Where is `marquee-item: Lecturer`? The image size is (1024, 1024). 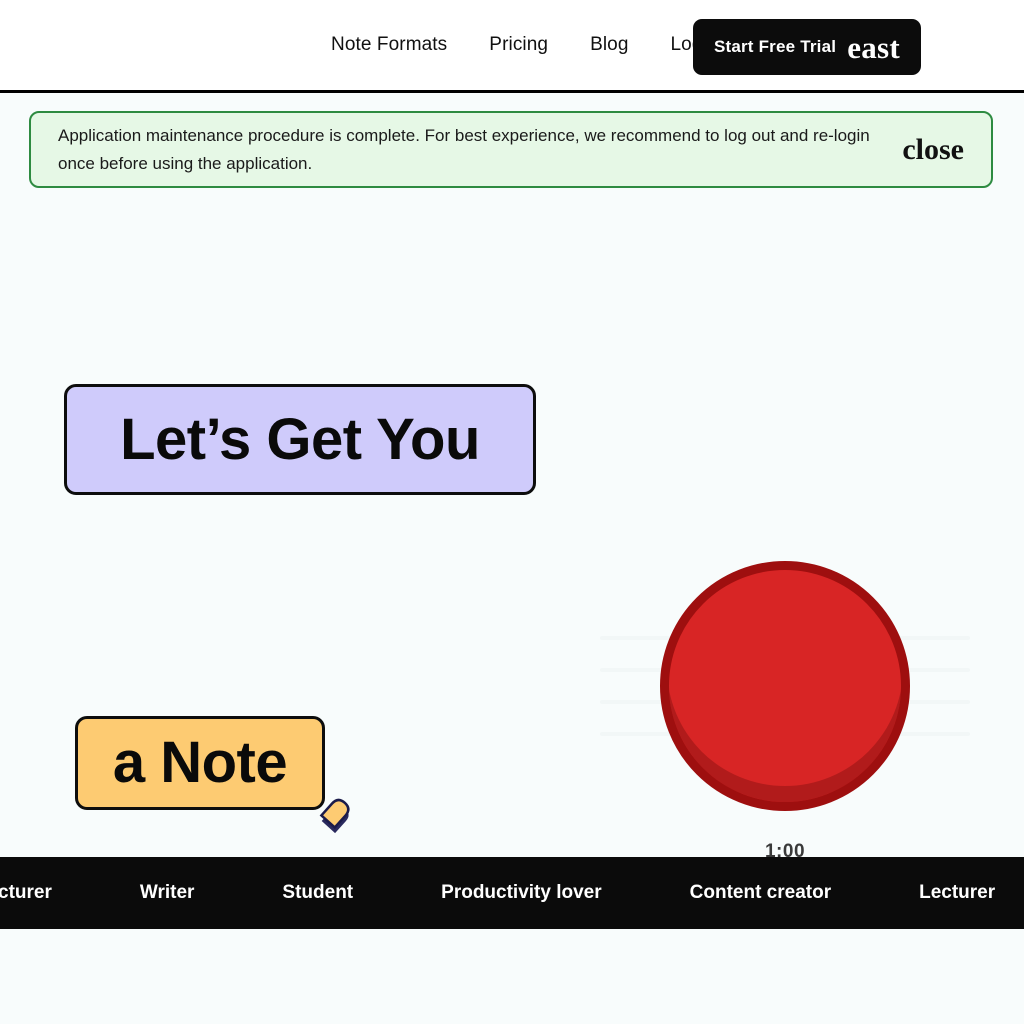 marquee-item: Lecturer is located at coordinates (957, 892).